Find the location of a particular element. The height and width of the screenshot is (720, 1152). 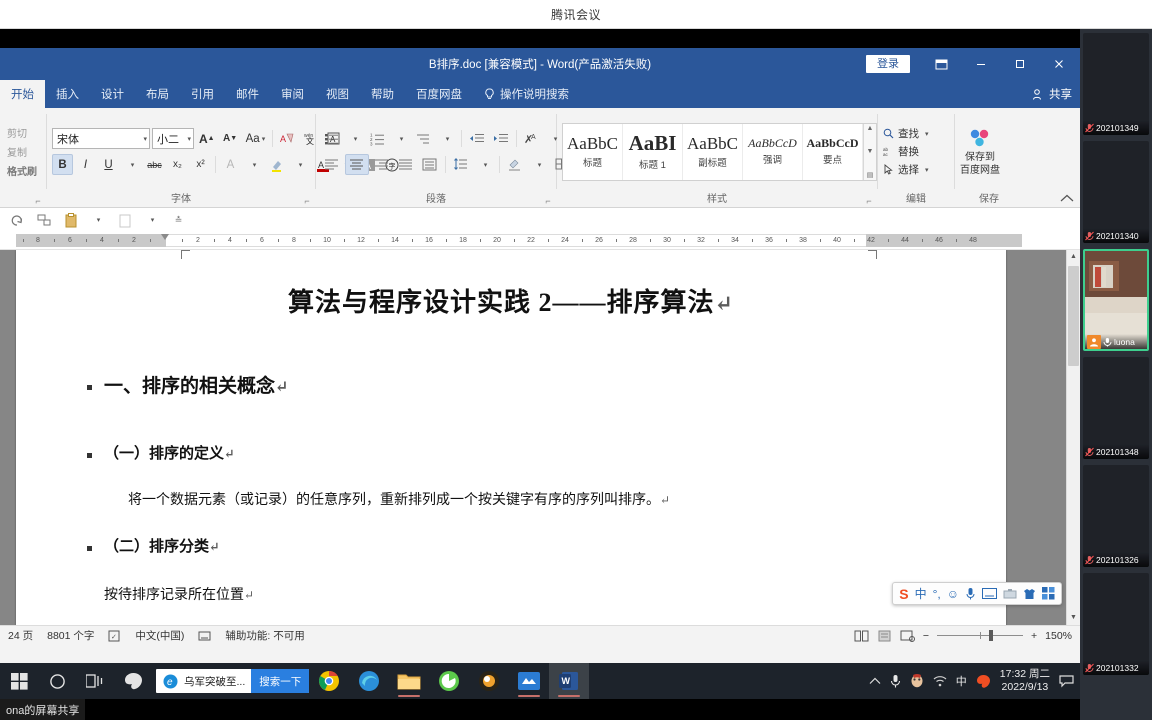

tencent-meeting-taskbar-icon is located at coordinates (529, 681).